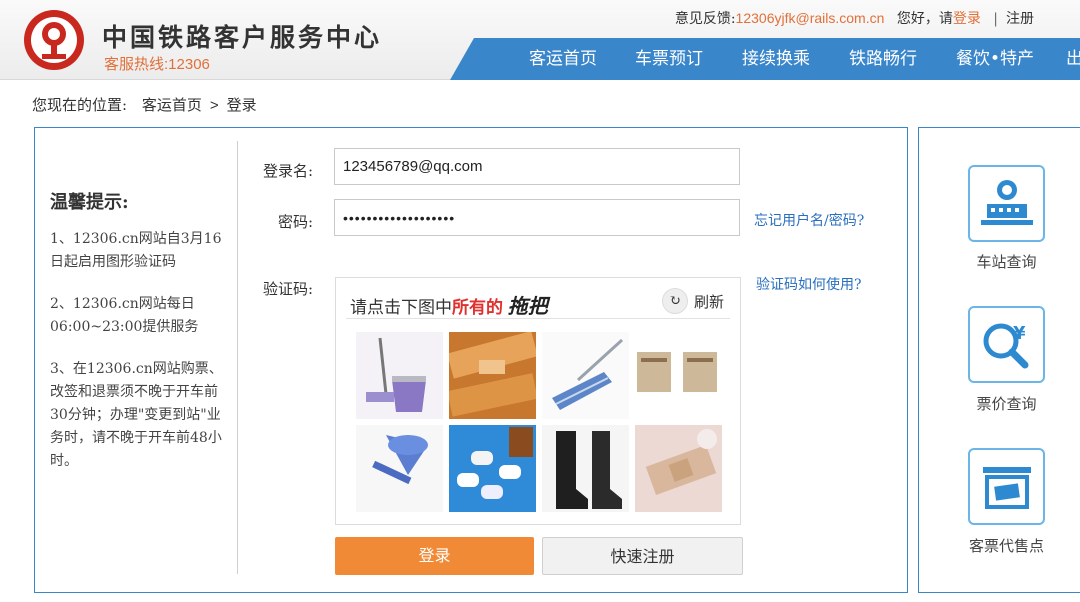  Describe the element at coordinates (237, 357) in the screenshot. I see `panel-divider` at that location.